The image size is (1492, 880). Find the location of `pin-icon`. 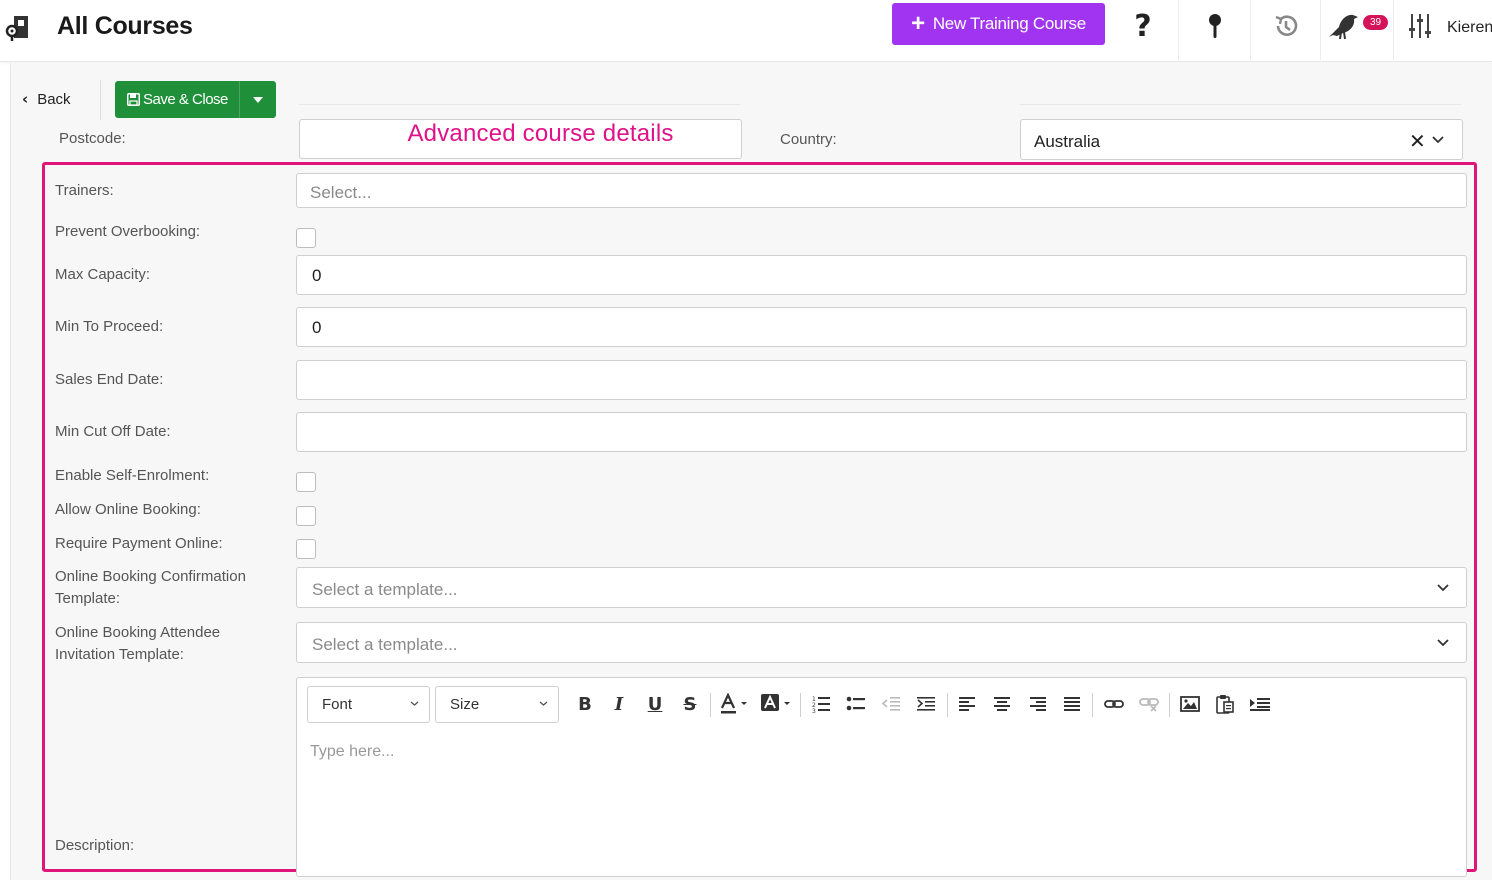

pin-icon is located at coordinates (1215, 26).